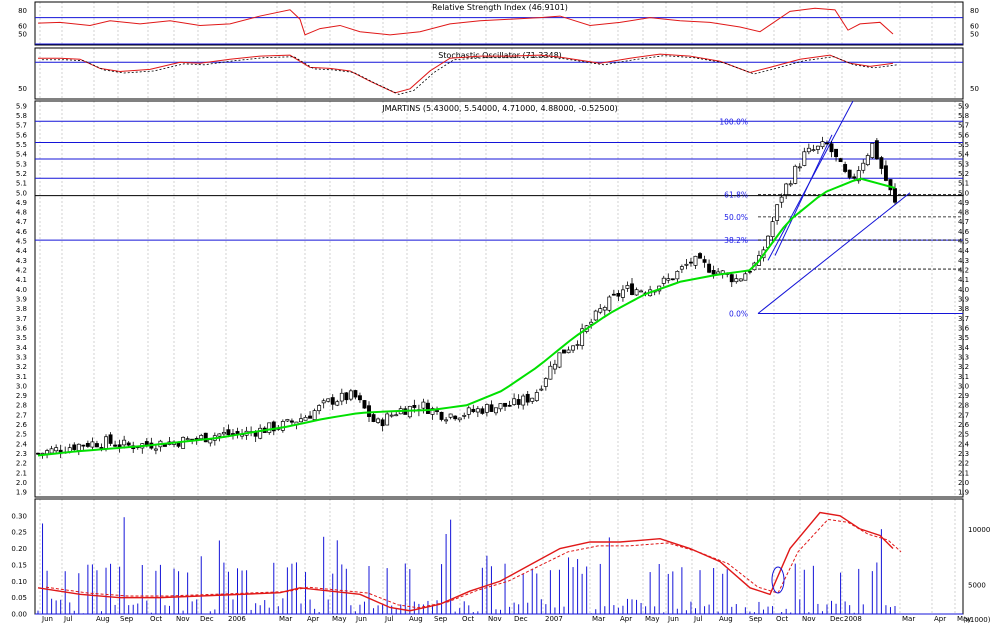 Image resolution: width=1000 pixels, height=624 pixels. I want to click on price-tick-left: 2.3, so click(21, 454).